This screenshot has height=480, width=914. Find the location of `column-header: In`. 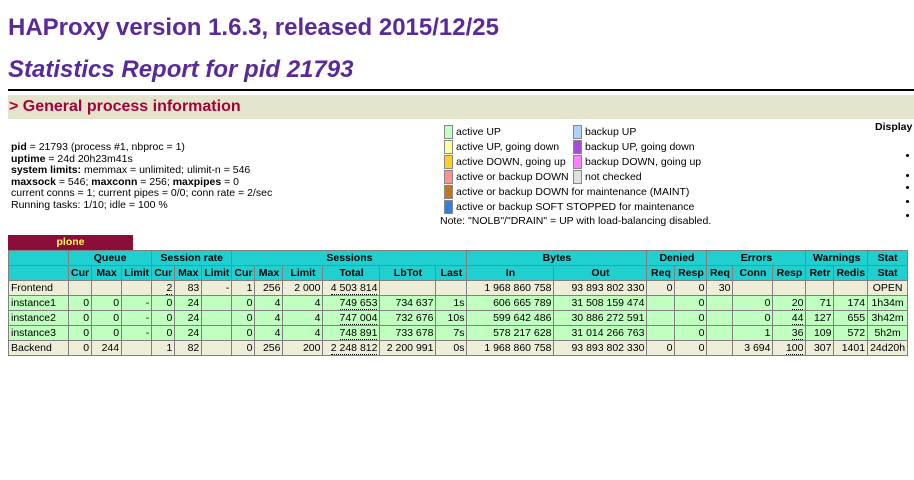

column-header: In is located at coordinates (510, 273).